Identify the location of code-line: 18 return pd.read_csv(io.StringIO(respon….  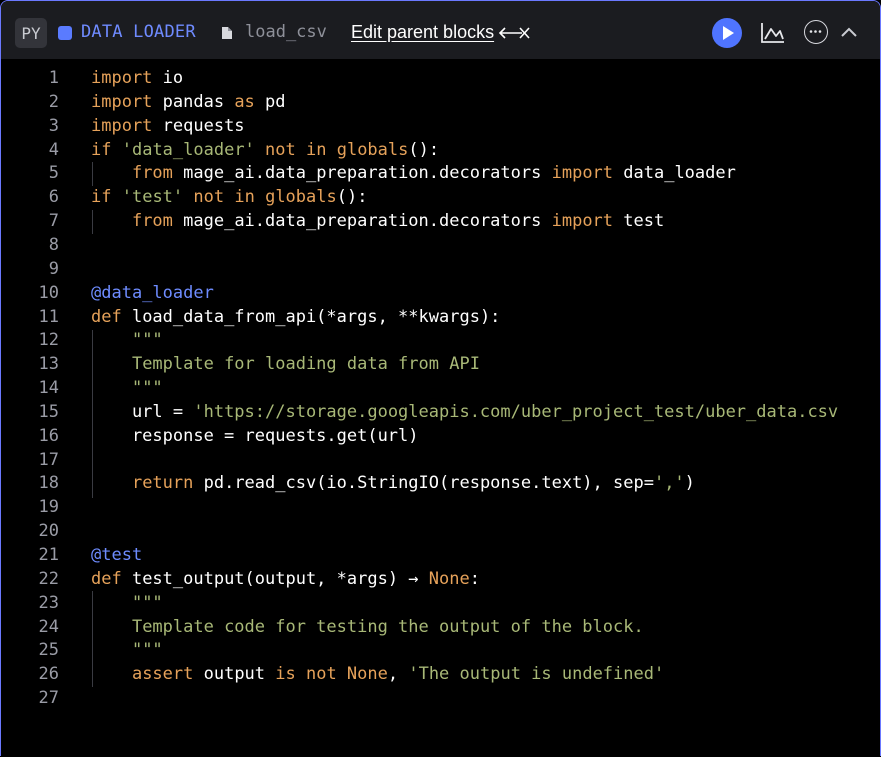
(440, 483).